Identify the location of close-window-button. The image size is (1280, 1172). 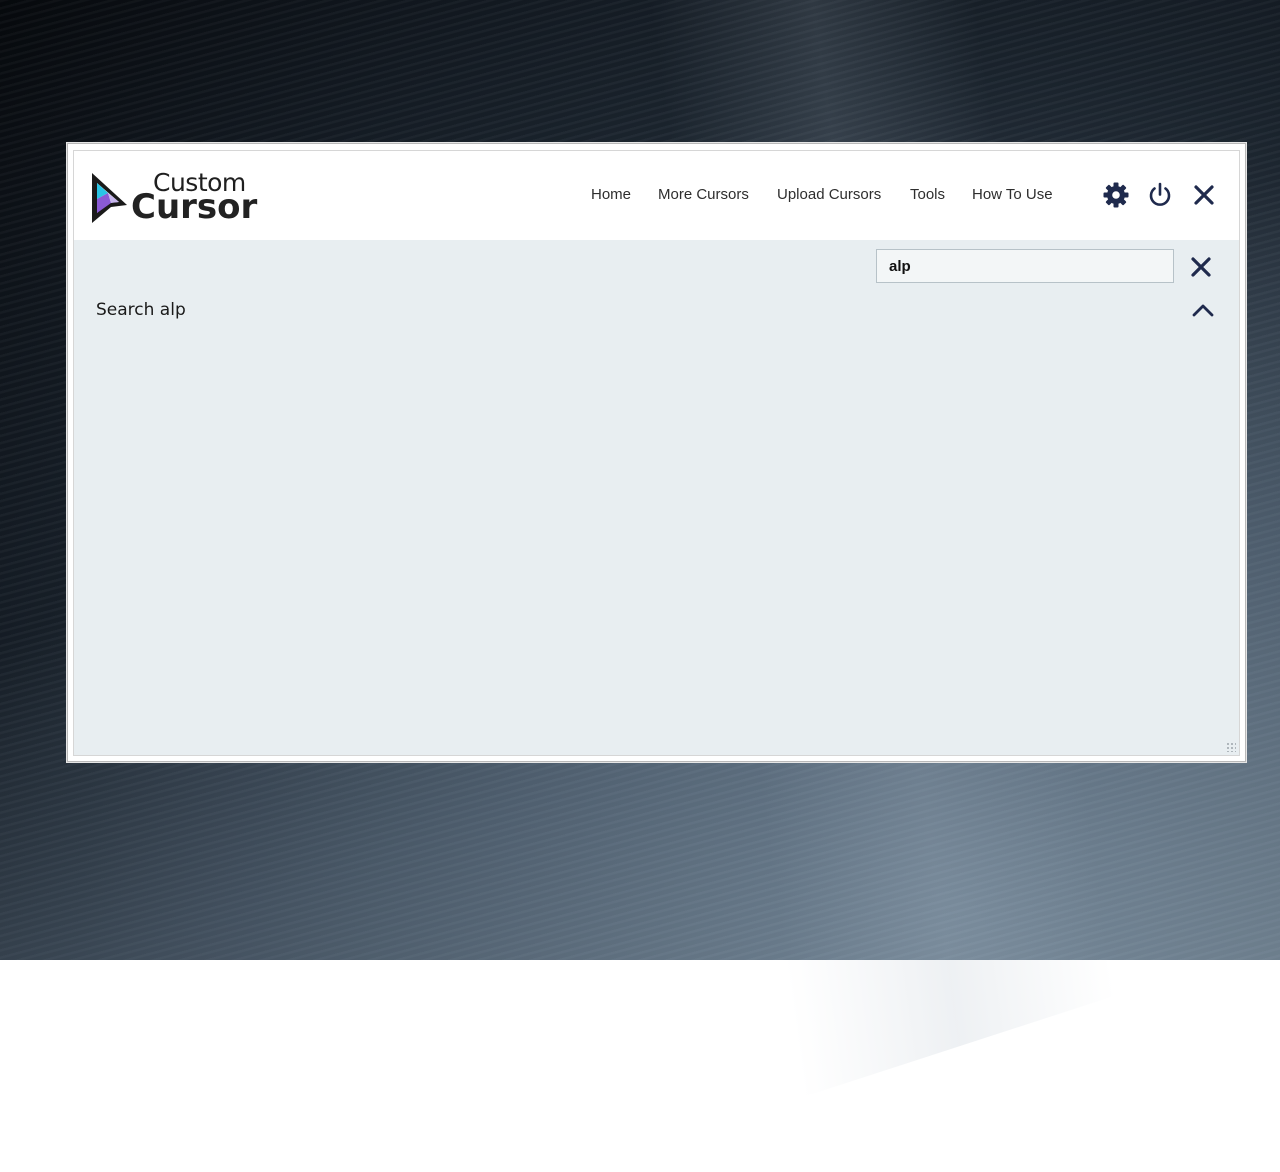
(1204, 195).